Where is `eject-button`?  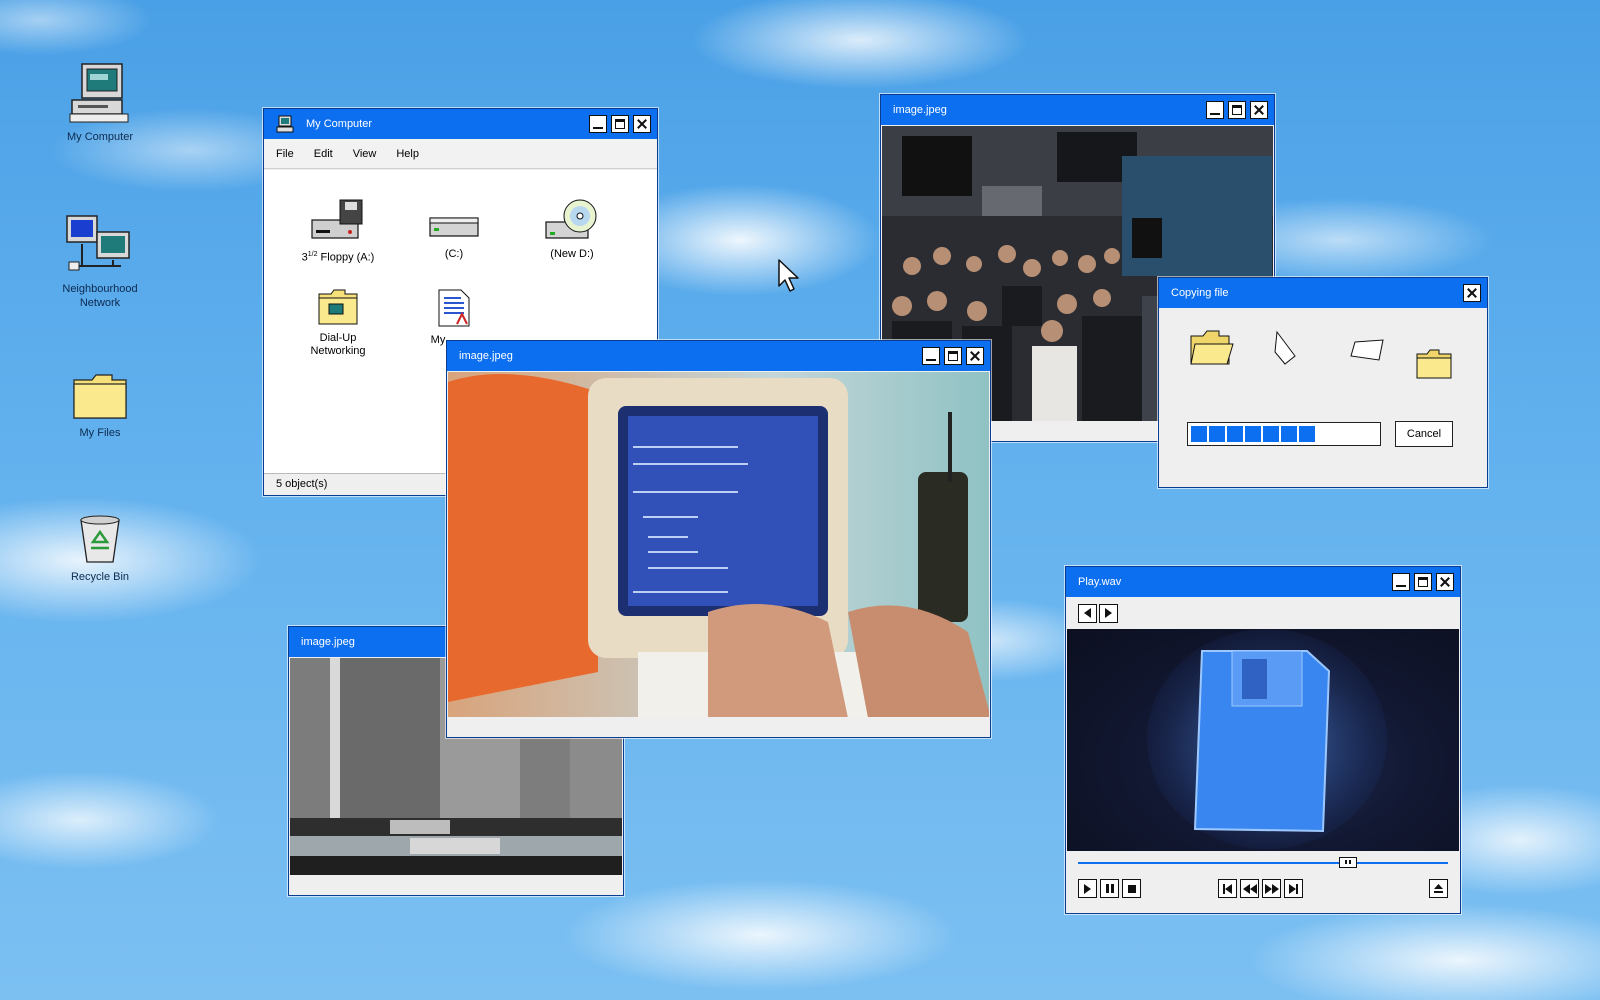
eject-button is located at coordinates (1438, 888).